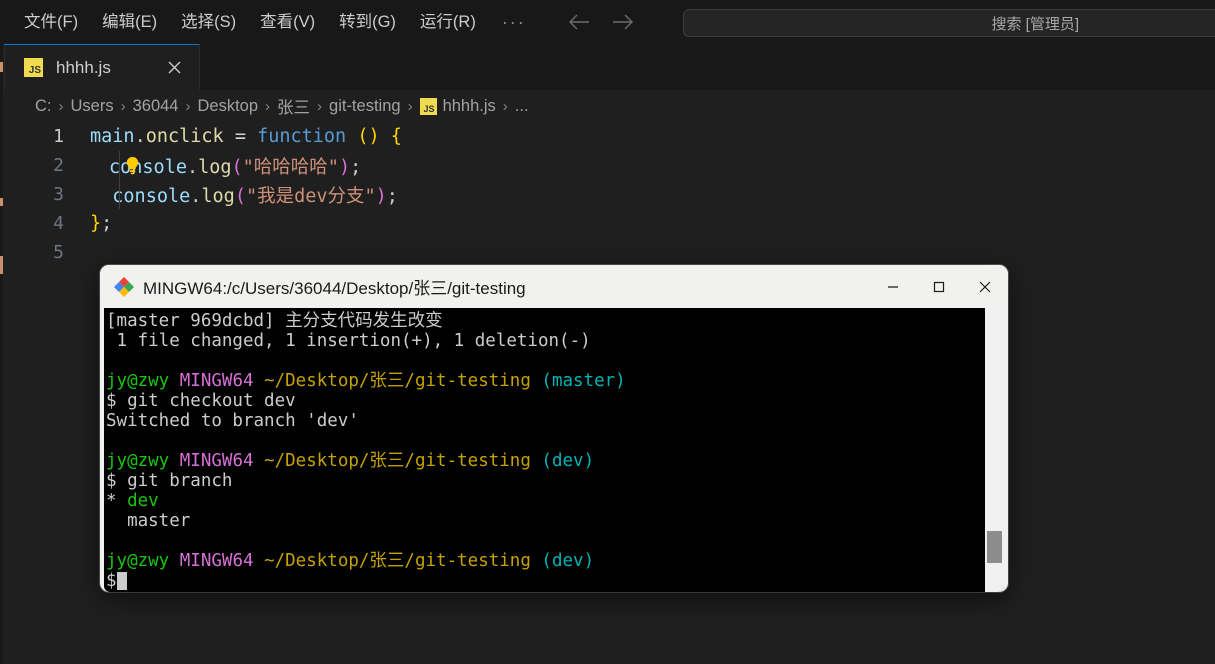 The width and height of the screenshot is (1215, 664). I want to click on code-token: "哈哈哈哈", so click(290, 167).